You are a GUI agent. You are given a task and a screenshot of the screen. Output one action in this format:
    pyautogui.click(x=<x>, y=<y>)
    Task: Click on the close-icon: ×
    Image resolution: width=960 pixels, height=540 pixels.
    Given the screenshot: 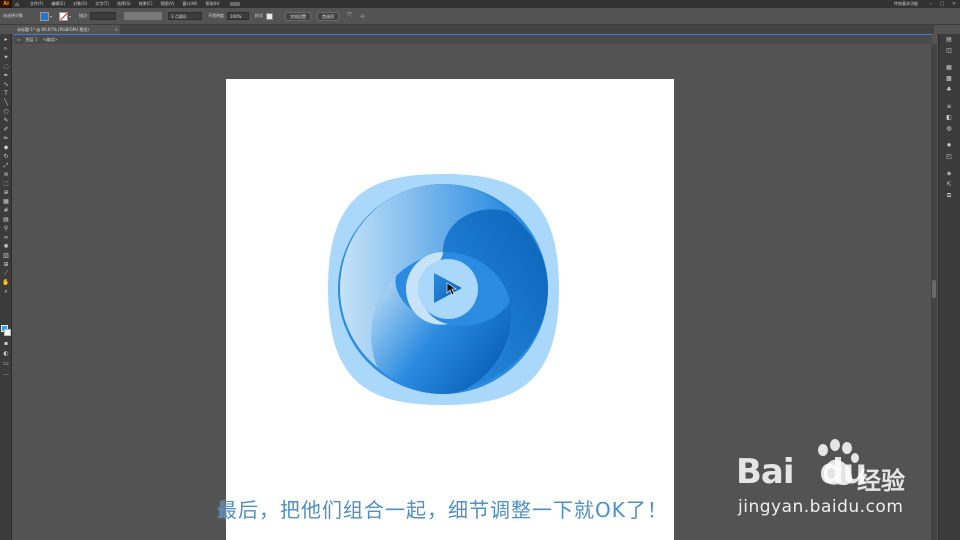 What is the action you would take?
    pyautogui.click(x=116, y=29)
    